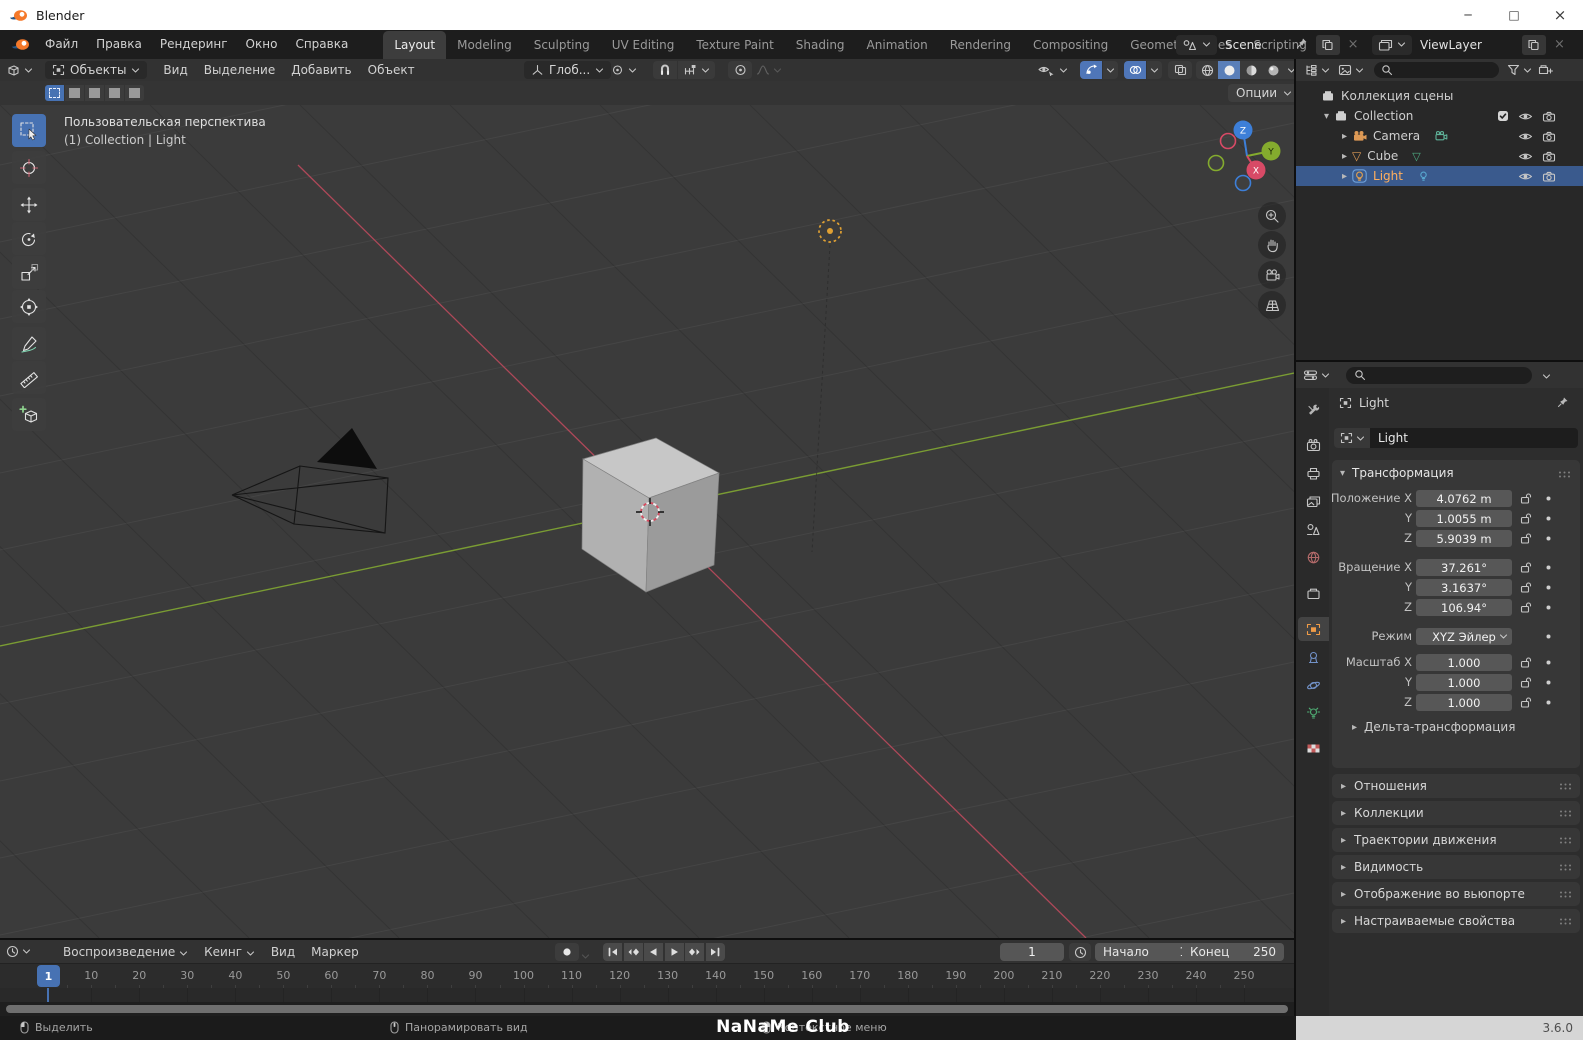  Describe the element at coordinates (1464, 538) in the screenshot. I see `transform-value-field: 5.9039 m` at that location.